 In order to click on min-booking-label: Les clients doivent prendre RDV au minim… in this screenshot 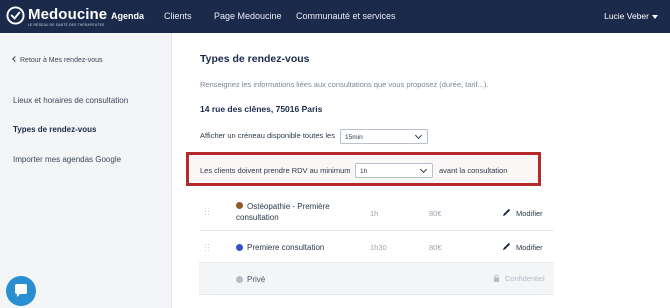, I will do `click(275, 170)`.